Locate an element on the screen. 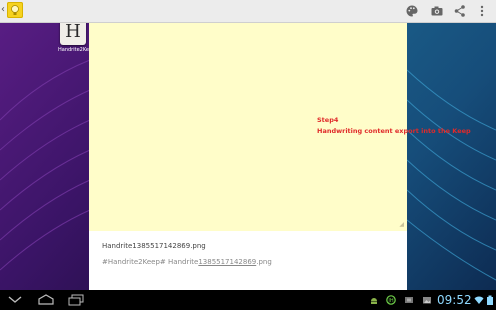 The image size is (496, 310). note-text-suffix: .png is located at coordinates (264, 262).